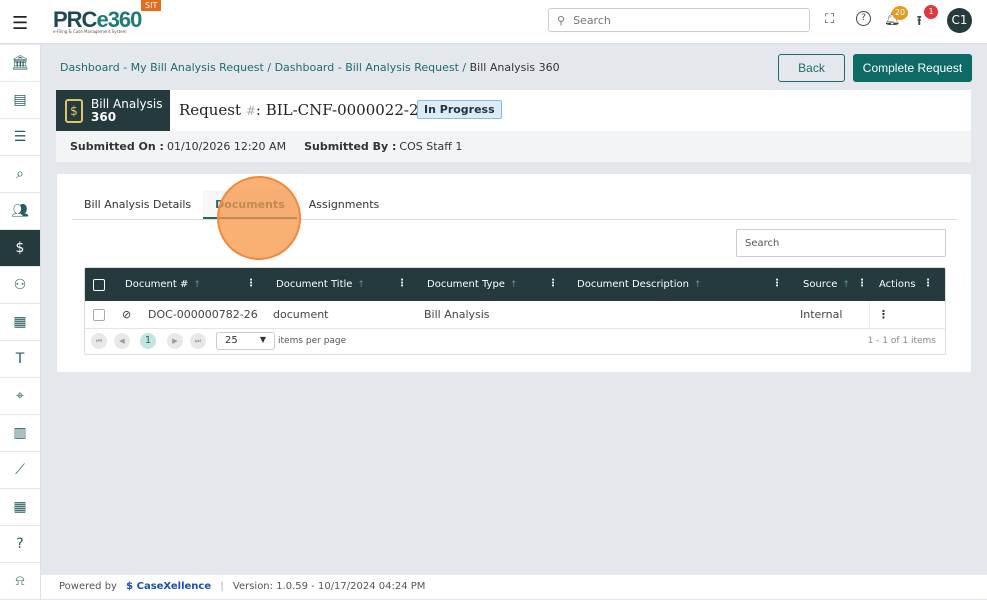  I want to click on upload-icon: ⭱, so click(919, 23).